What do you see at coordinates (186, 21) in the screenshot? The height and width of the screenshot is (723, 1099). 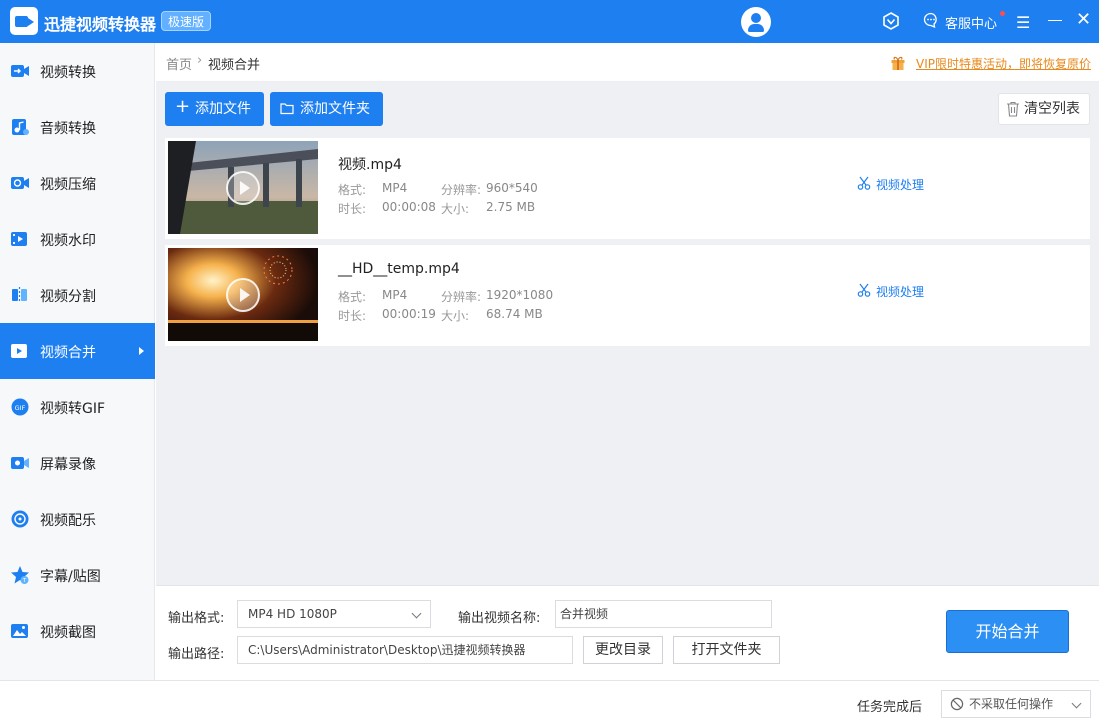 I see `edition-badge: 极速版` at bounding box center [186, 21].